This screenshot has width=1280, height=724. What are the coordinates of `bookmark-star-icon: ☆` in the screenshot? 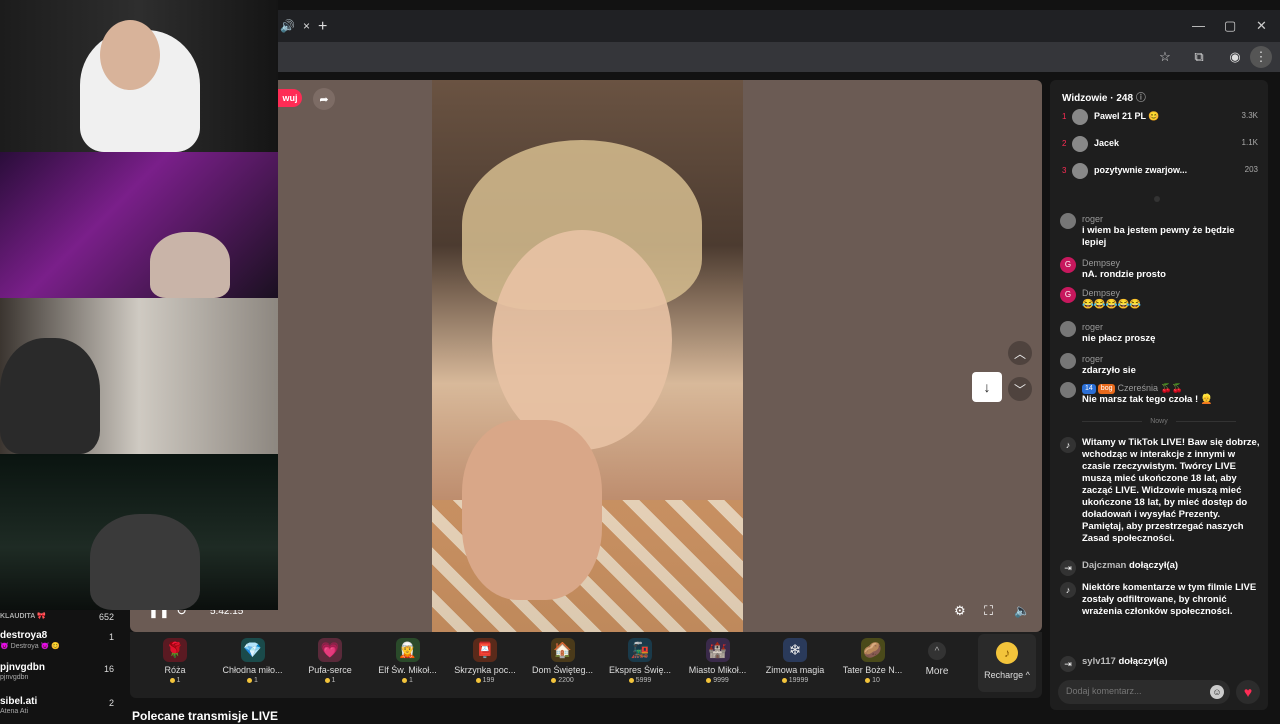 It's located at (1165, 57).